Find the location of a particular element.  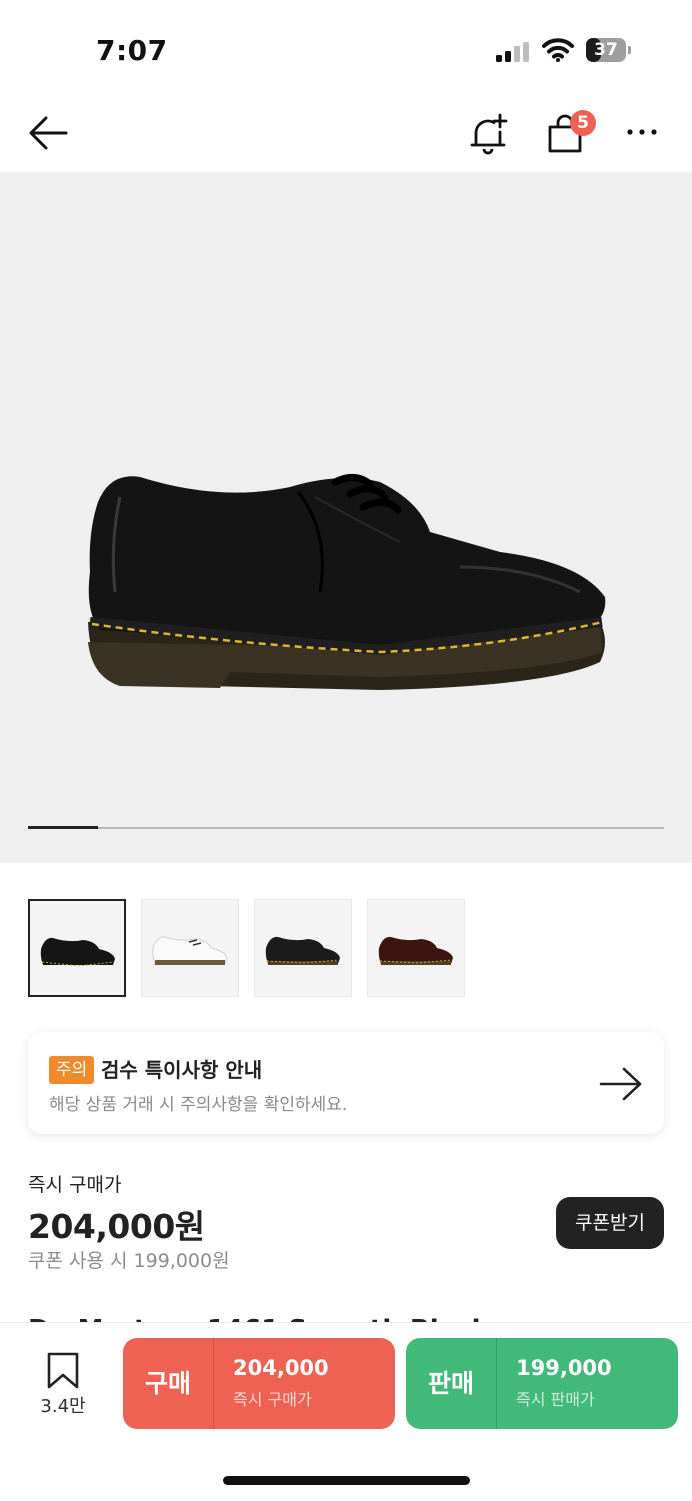

sell-button: 판매 199,000 즉시 판매가 is located at coordinates (542, 1383).